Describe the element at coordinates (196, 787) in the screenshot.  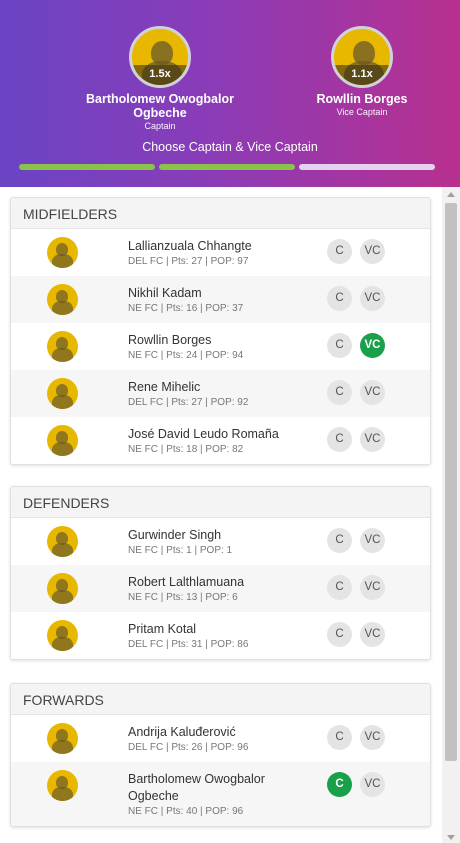
I see `player-name: Bartholomew Owogbalor Ogbeche` at that location.